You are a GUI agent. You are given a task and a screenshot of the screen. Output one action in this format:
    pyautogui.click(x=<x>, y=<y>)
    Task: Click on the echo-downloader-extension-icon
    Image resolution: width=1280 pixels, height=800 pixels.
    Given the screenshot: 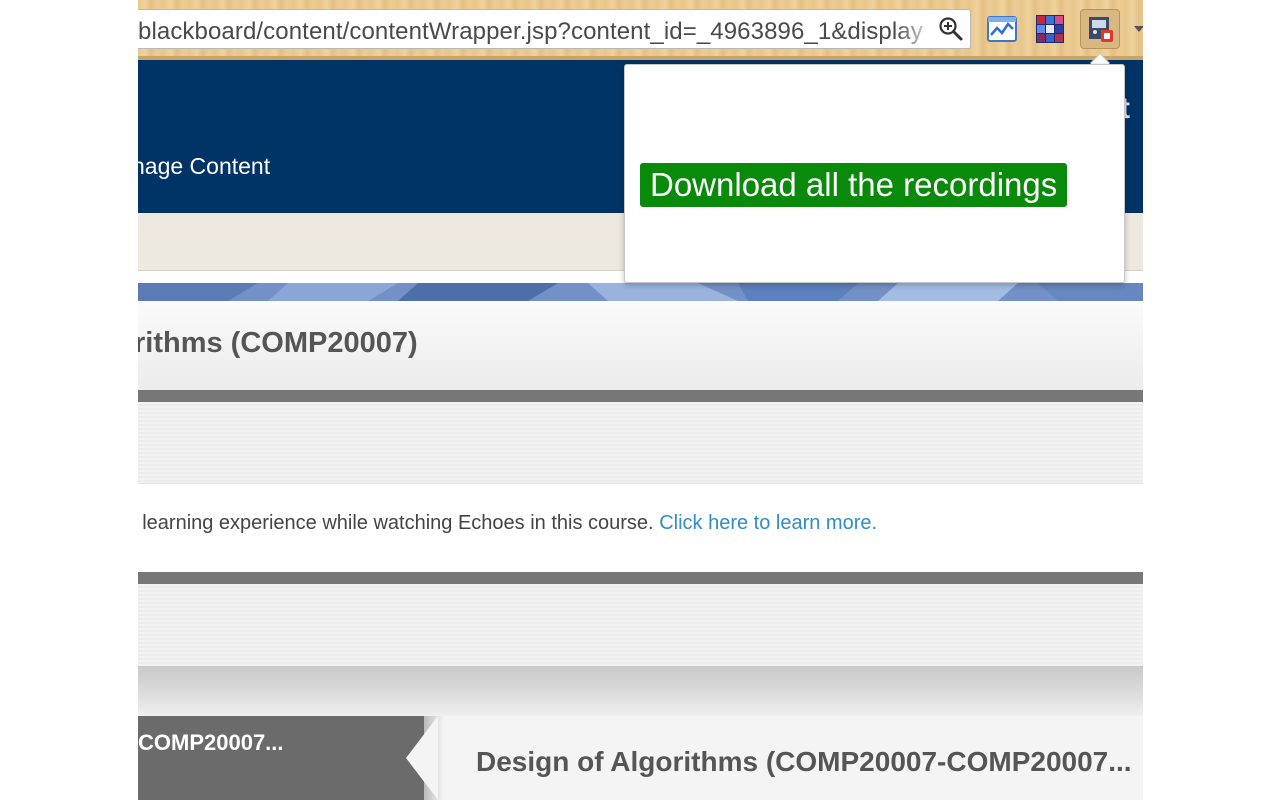 What is the action you would take?
    pyautogui.click(x=1100, y=29)
    